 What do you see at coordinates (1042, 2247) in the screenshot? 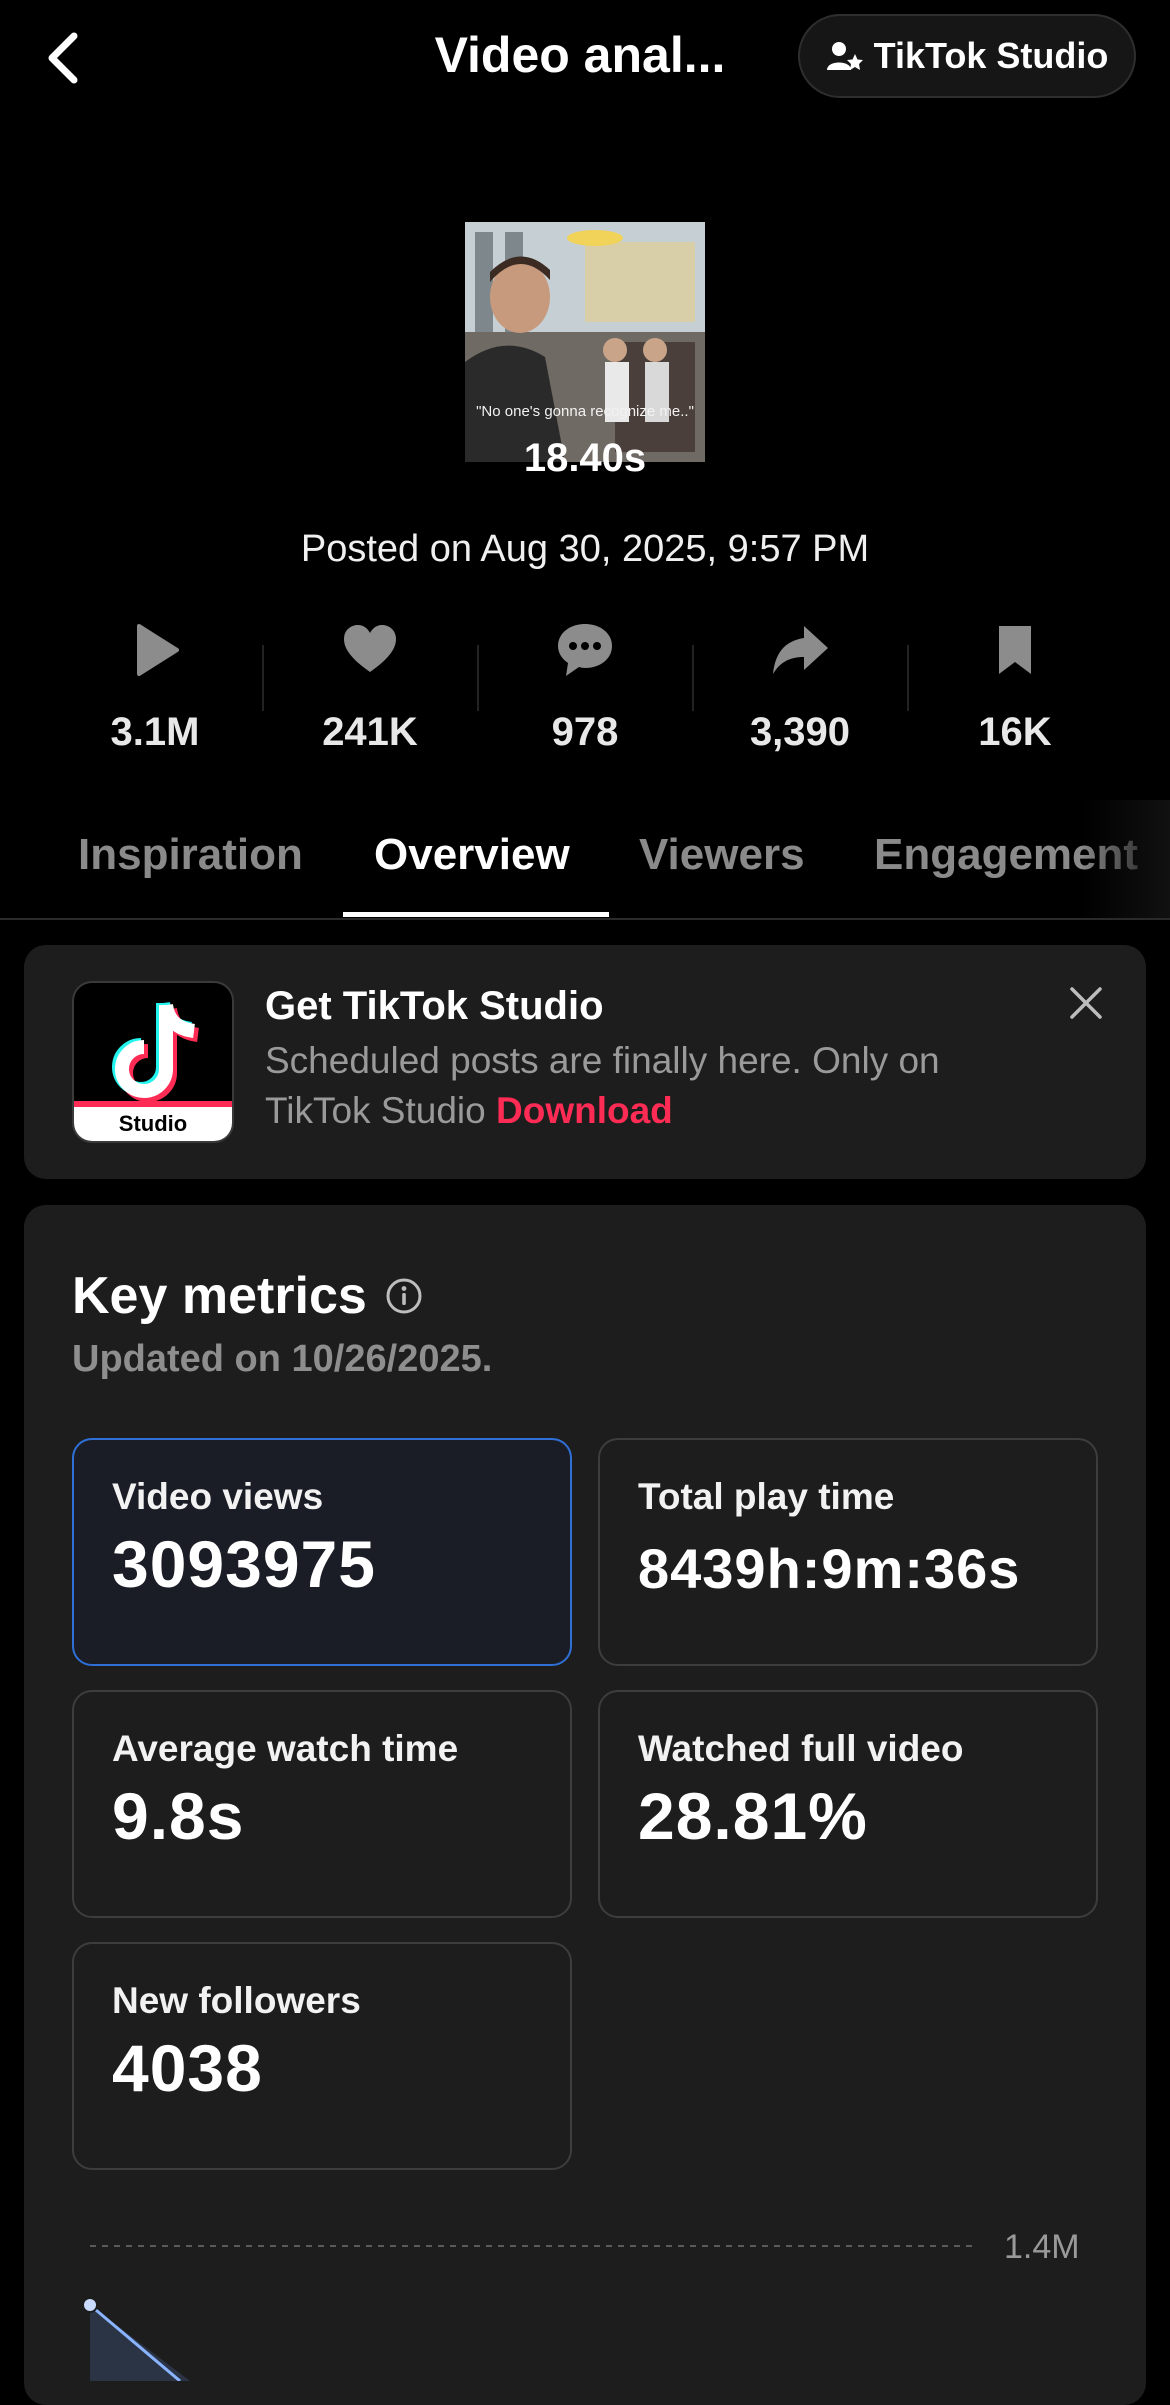
I see `chart-y-max-label: 1.4M` at bounding box center [1042, 2247].